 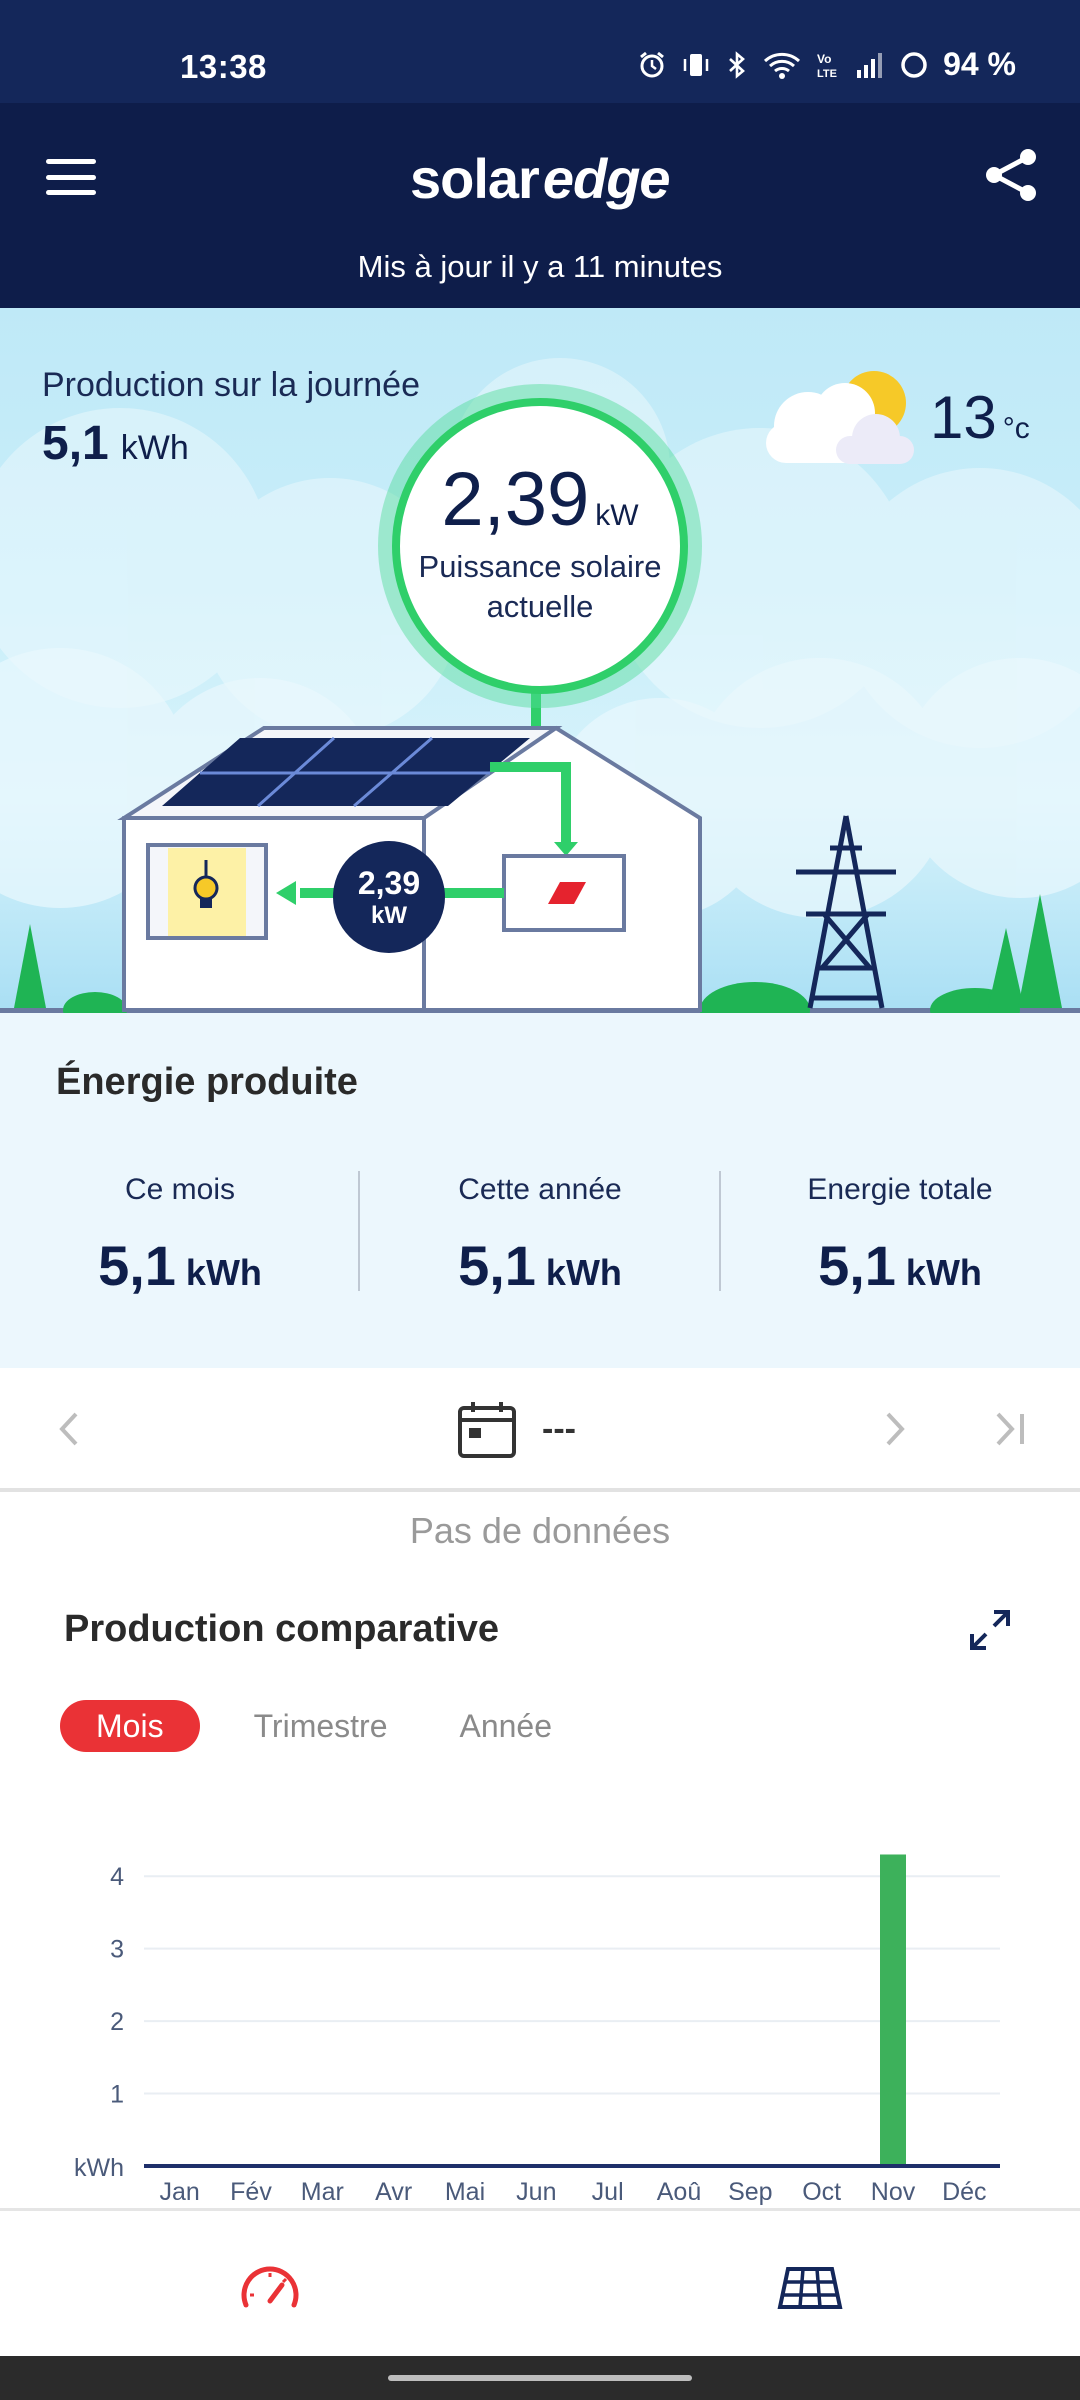 What do you see at coordinates (281, 1629) in the screenshot?
I see `comparative-production-title: Production comparative` at bounding box center [281, 1629].